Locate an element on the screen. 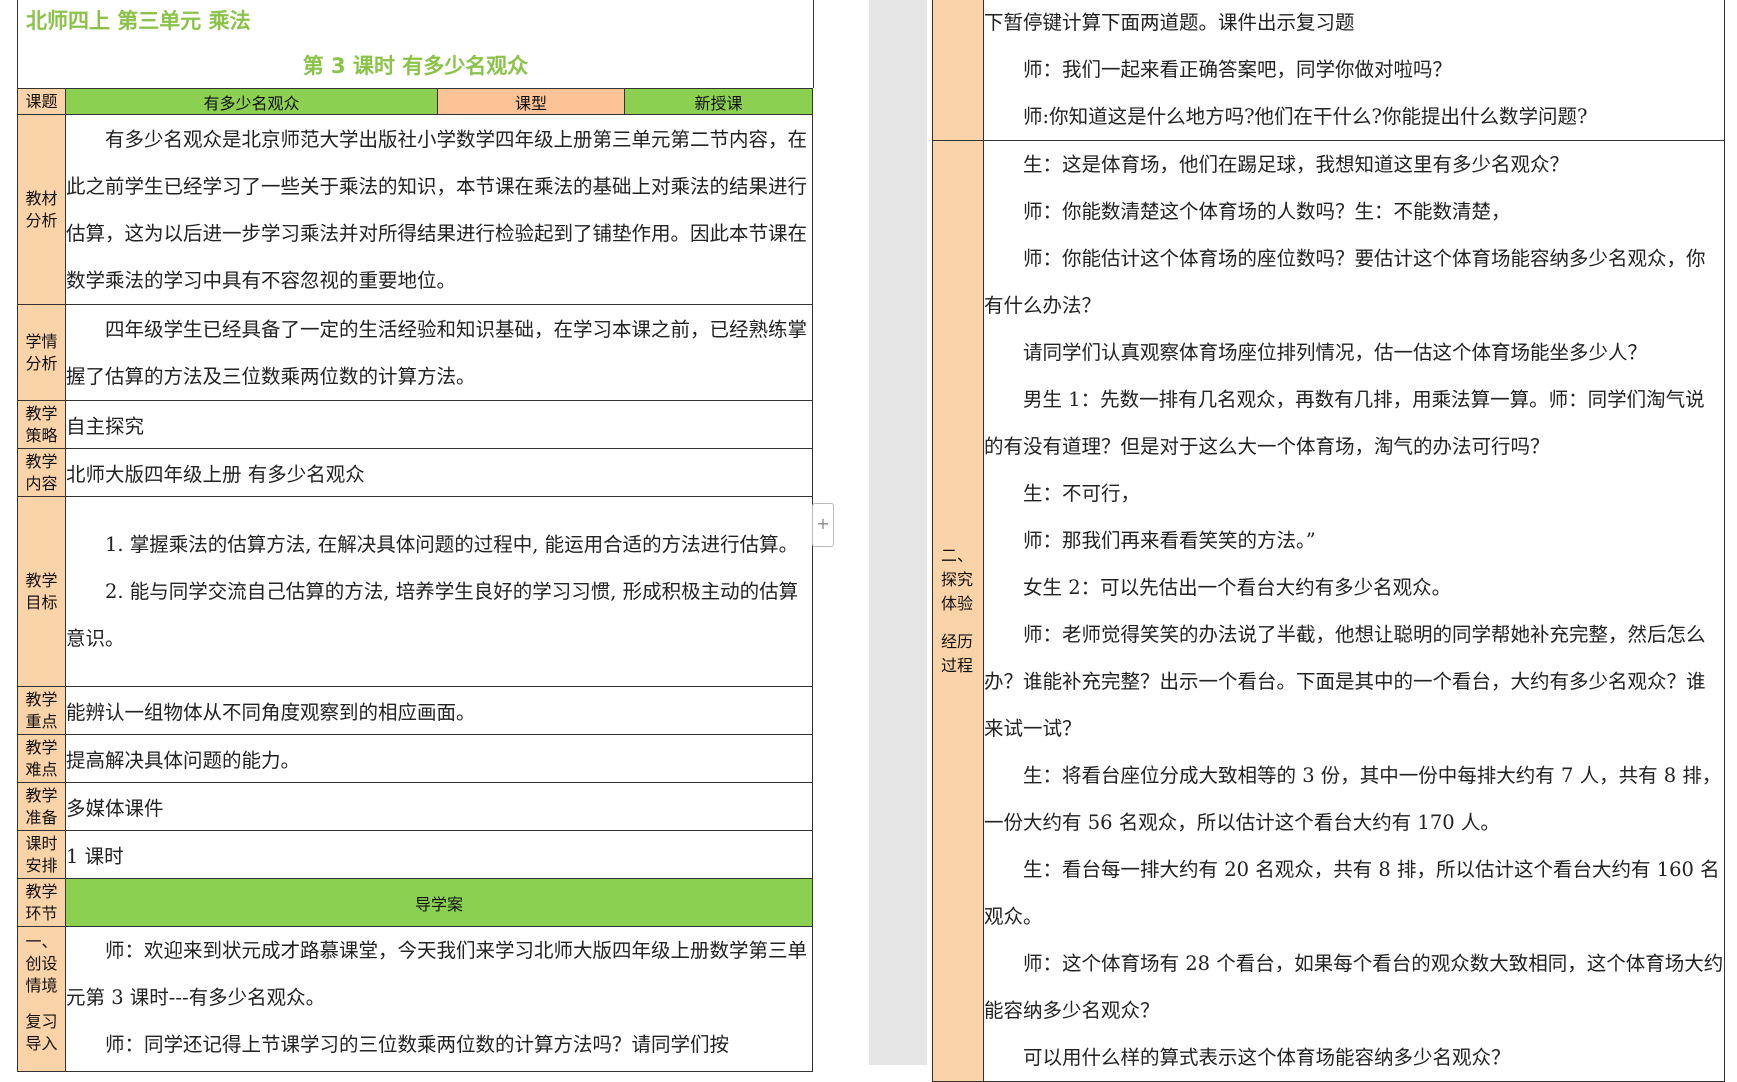  prep-row: 教学准备 多媒体课件 is located at coordinates (415, 806).